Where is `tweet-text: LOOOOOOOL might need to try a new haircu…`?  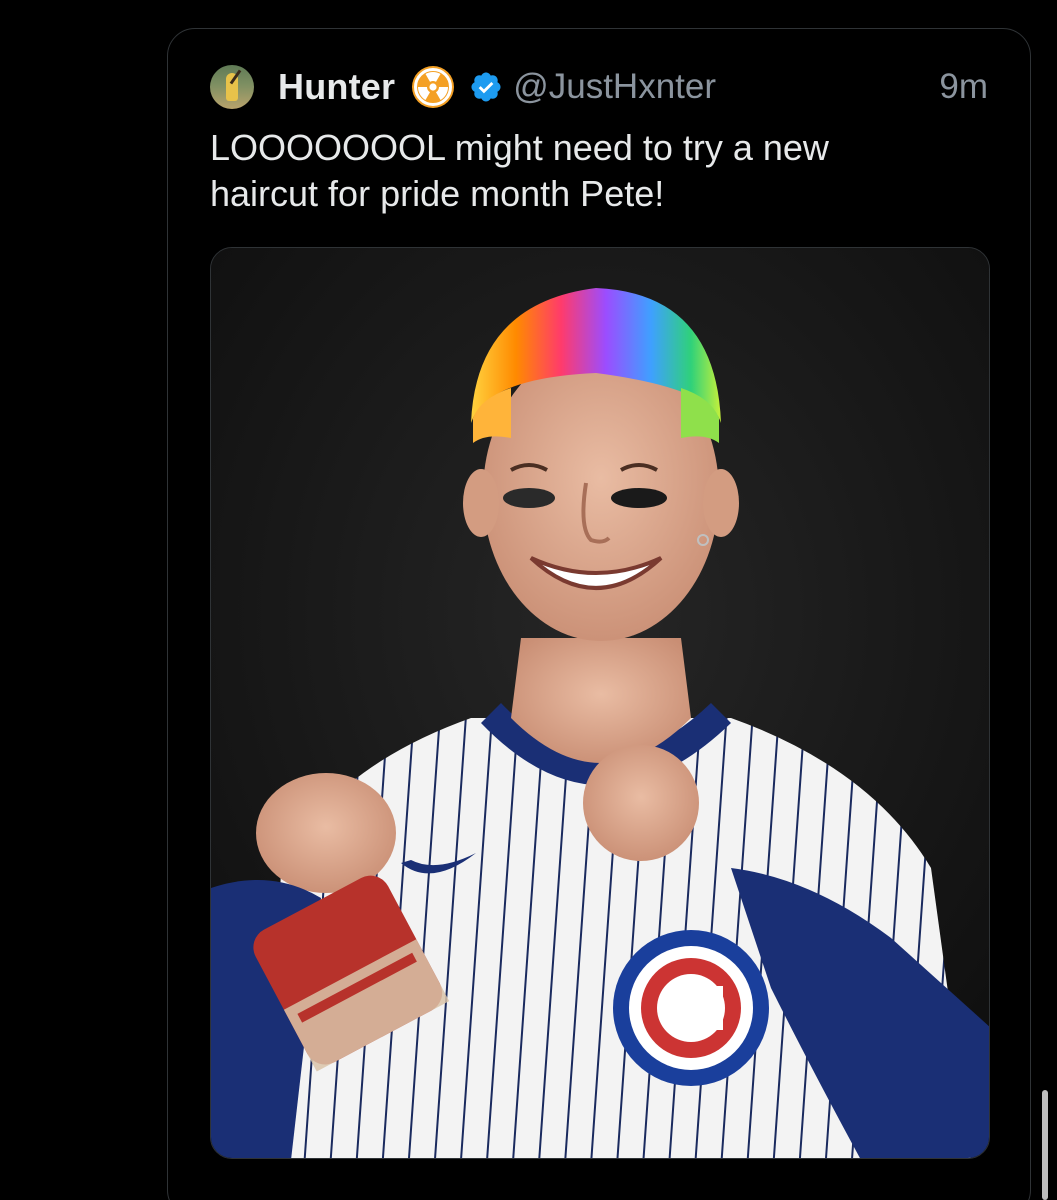
tweet-text: LOOOOOOOL might need to try a new haircu… is located at coordinates (519, 170).